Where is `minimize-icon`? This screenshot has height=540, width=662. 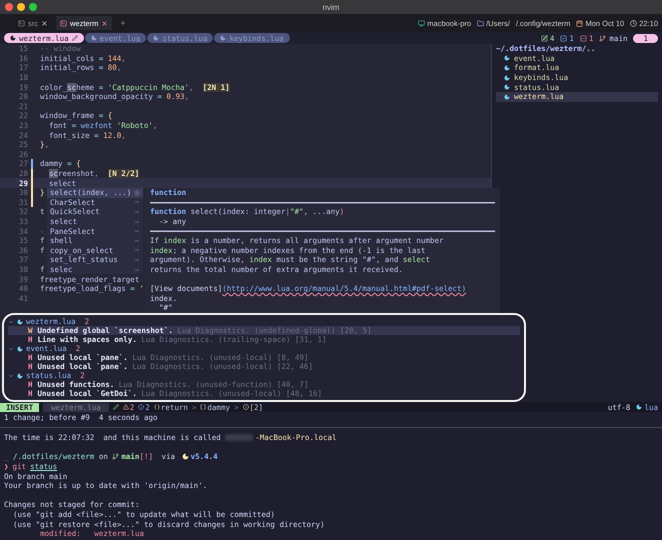 minimize-icon is located at coordinates (21, 7).